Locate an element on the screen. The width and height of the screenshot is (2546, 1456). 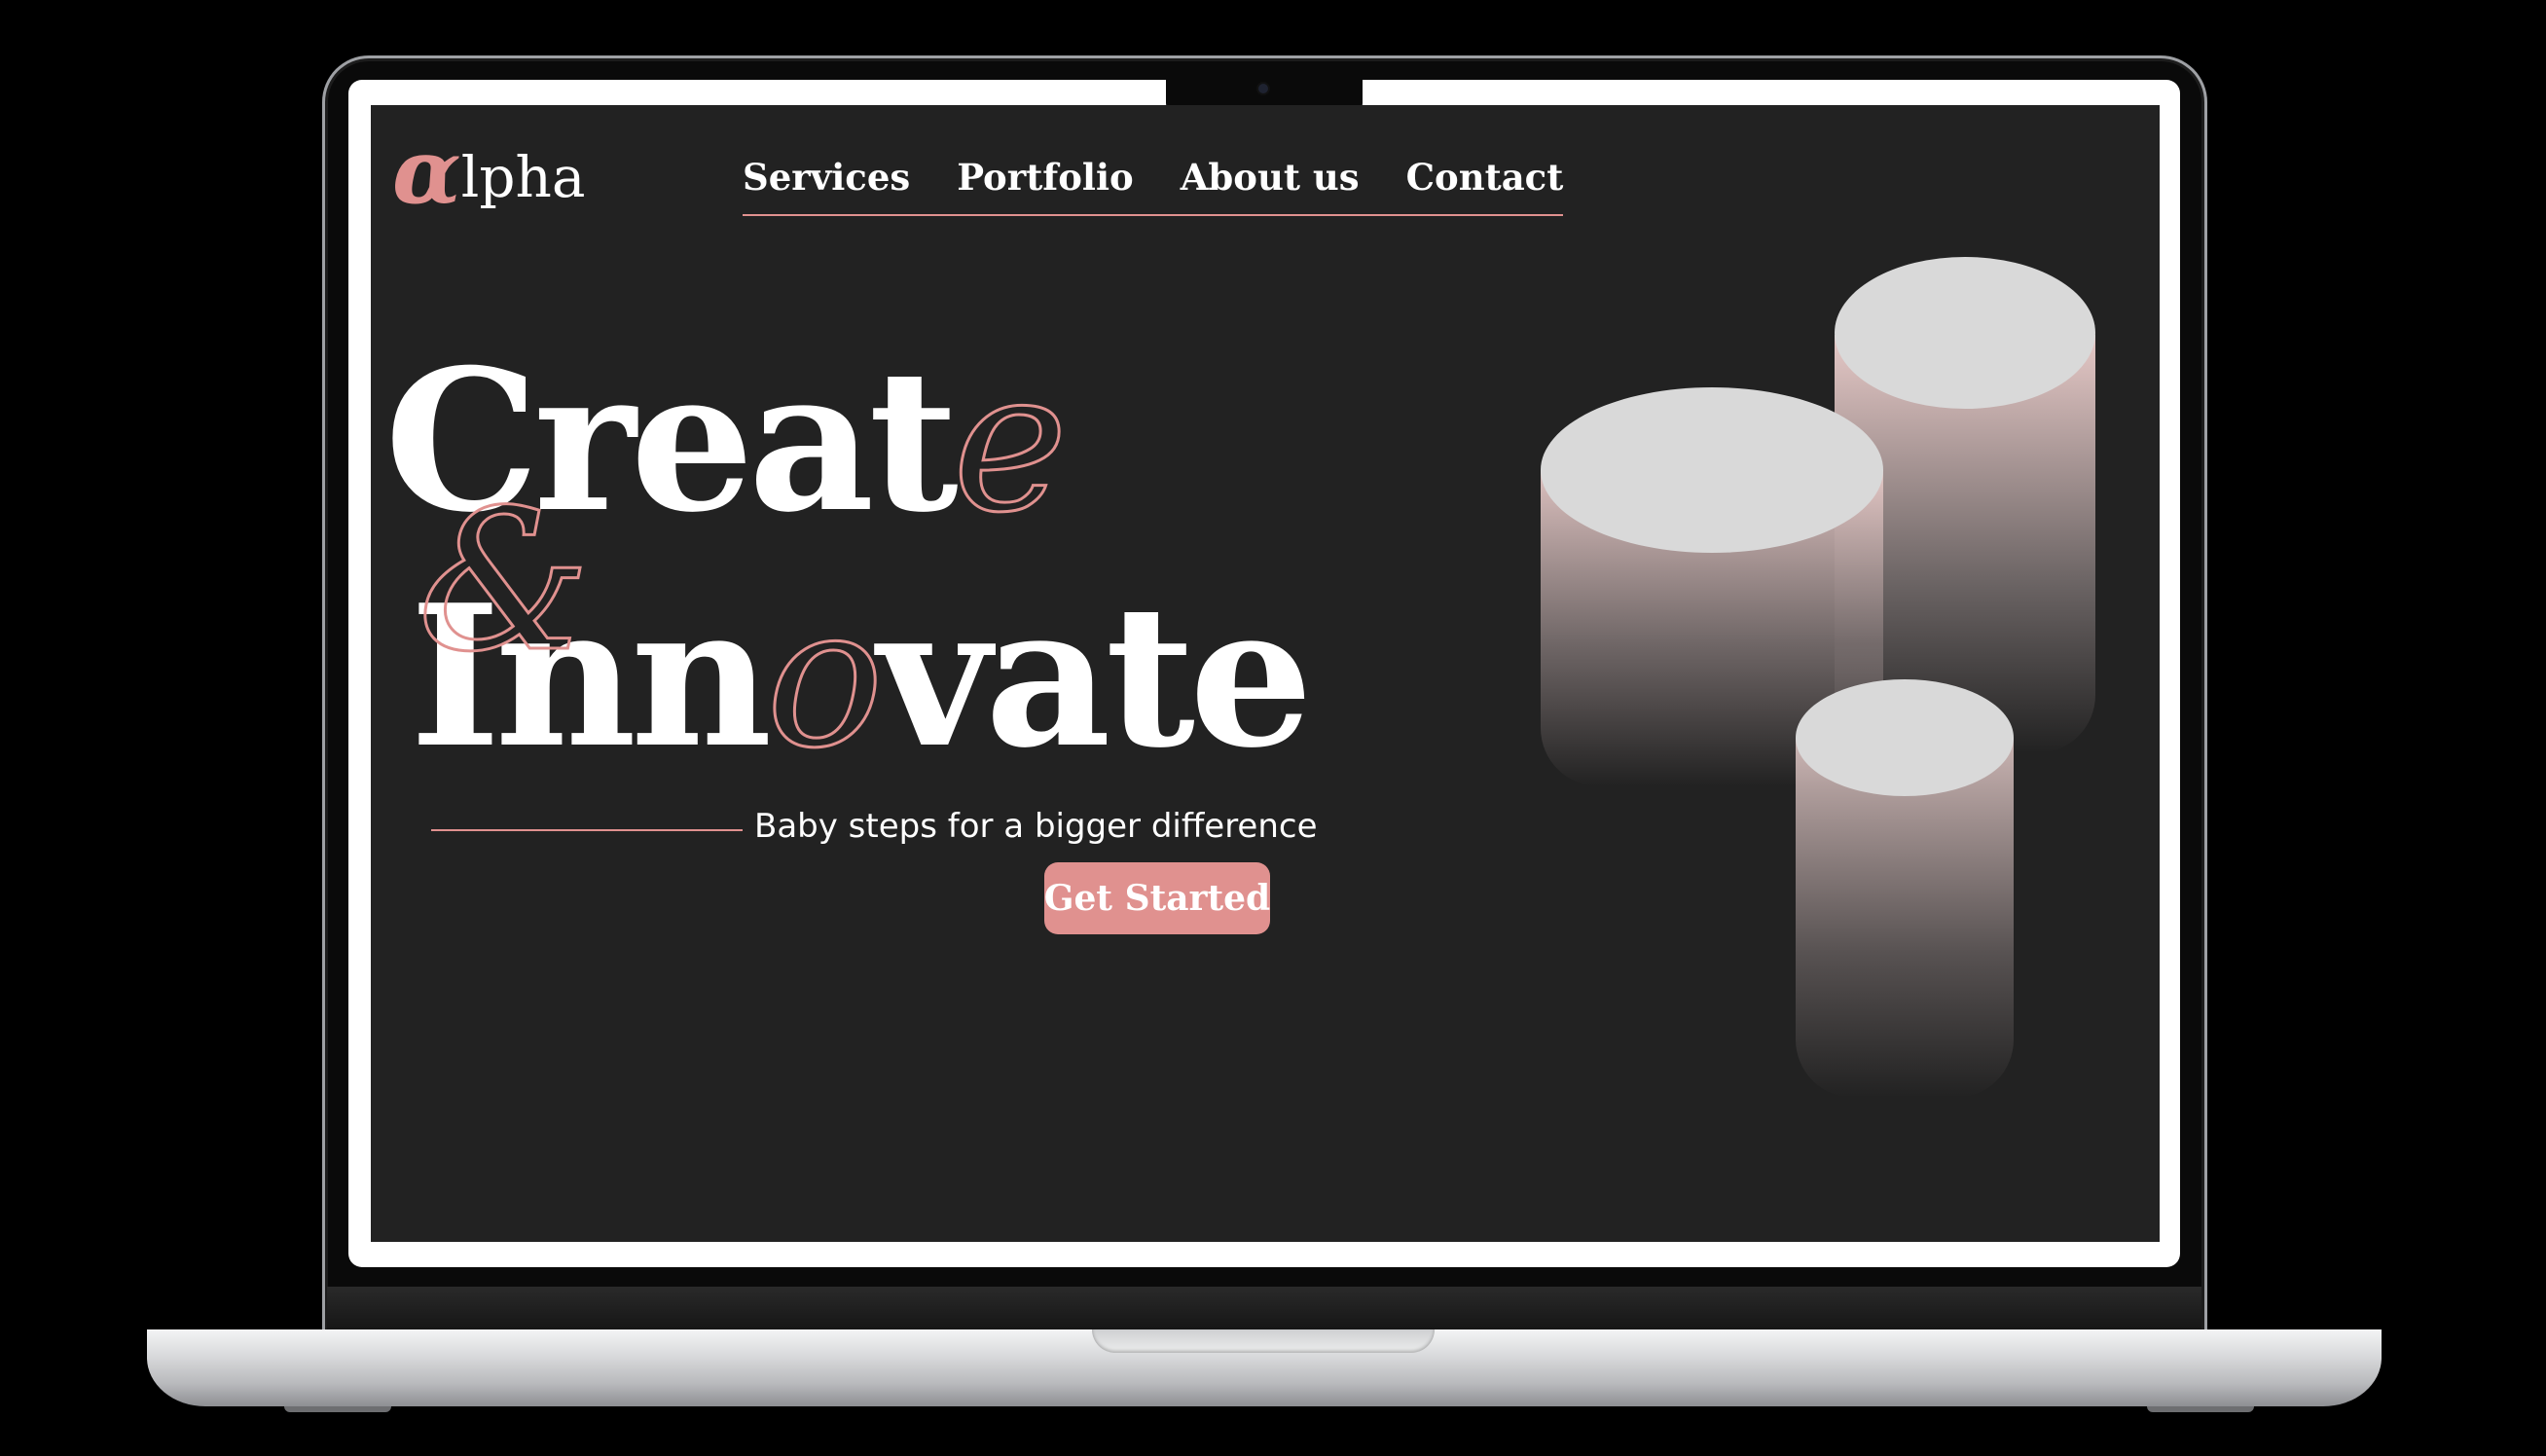
laptop-hinge is located at coordinates (1264, 1310).